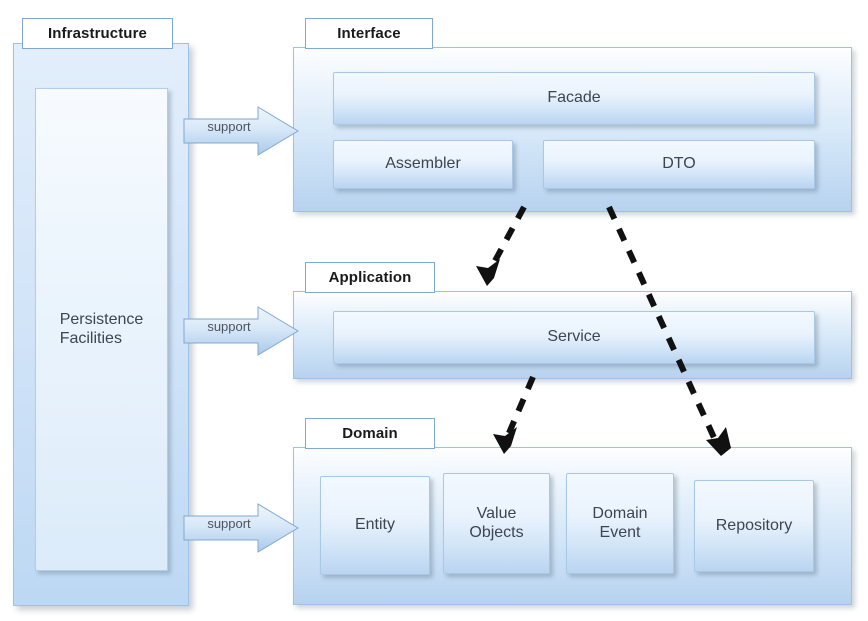 Image resolution: width=868 pixels, height=621 pixels. I want to click on node-entity: Entity, so click(375, 525).